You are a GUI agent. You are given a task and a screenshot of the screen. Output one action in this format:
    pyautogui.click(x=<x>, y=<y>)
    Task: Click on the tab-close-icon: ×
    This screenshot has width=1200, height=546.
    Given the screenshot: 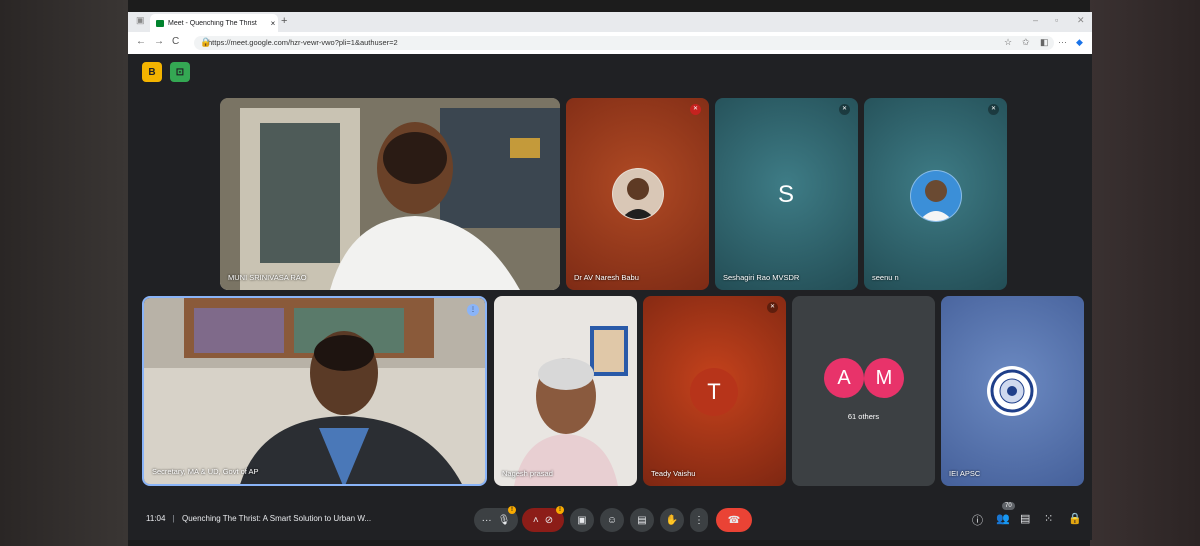 What is the action you would take?
    pyautogui.click(x=273, y=23)
    